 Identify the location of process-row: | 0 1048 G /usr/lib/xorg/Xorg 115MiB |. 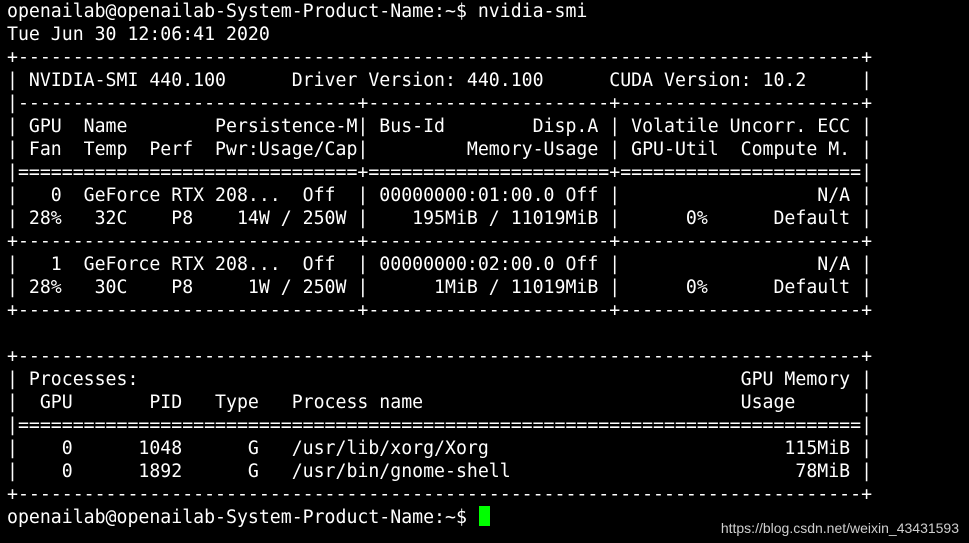
(440, 448).